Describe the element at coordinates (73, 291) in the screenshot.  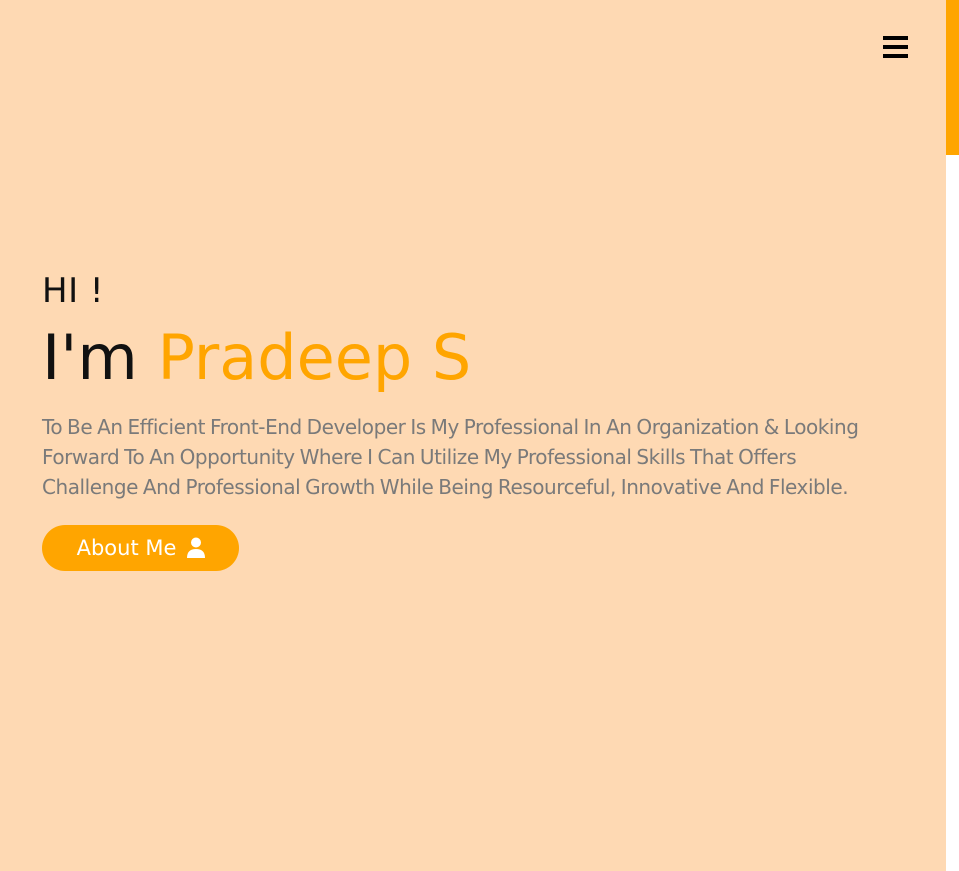
I see `greeting-text: HI !` at that location.